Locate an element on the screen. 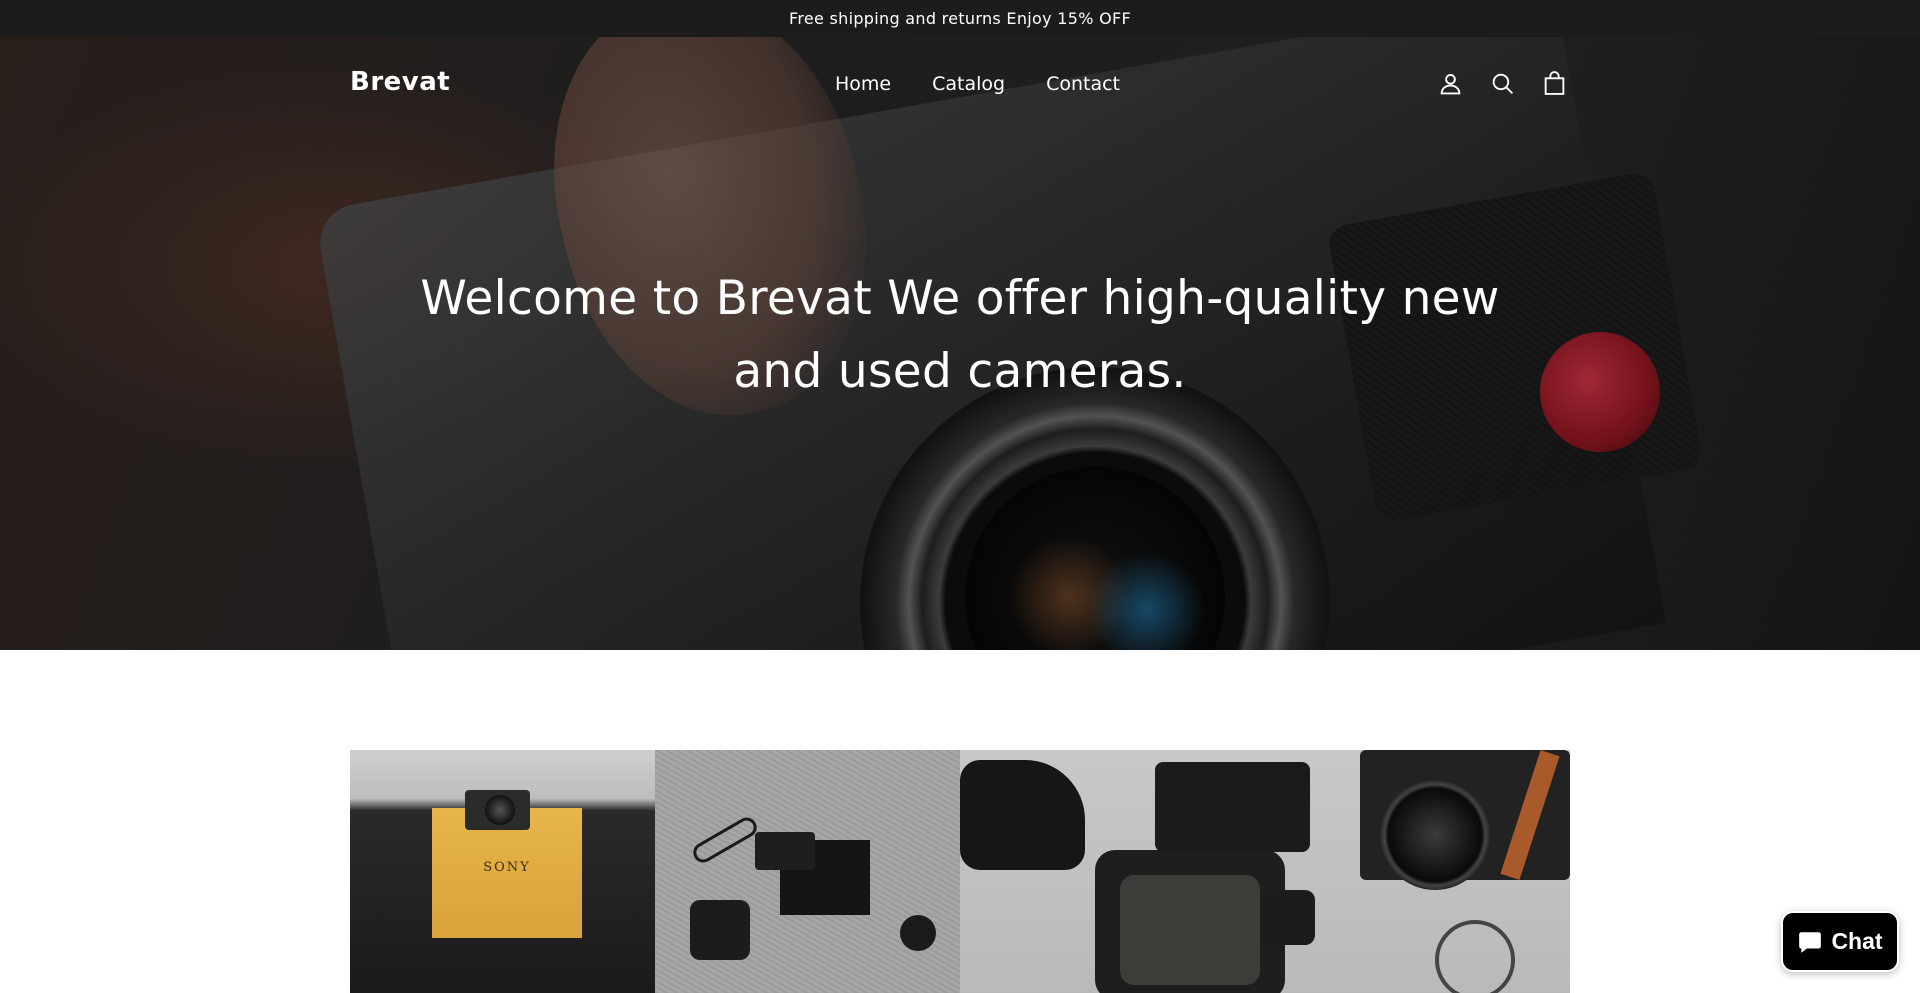 Image resolution: width=1920 pixels, height=993 pixels. nav-item-contact: Contact is located at coordinates (1083, 84).